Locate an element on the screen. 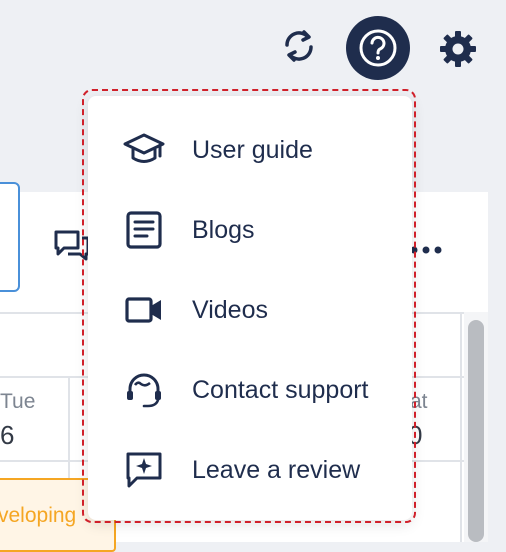  help-button is located at coordinates (378, 48).